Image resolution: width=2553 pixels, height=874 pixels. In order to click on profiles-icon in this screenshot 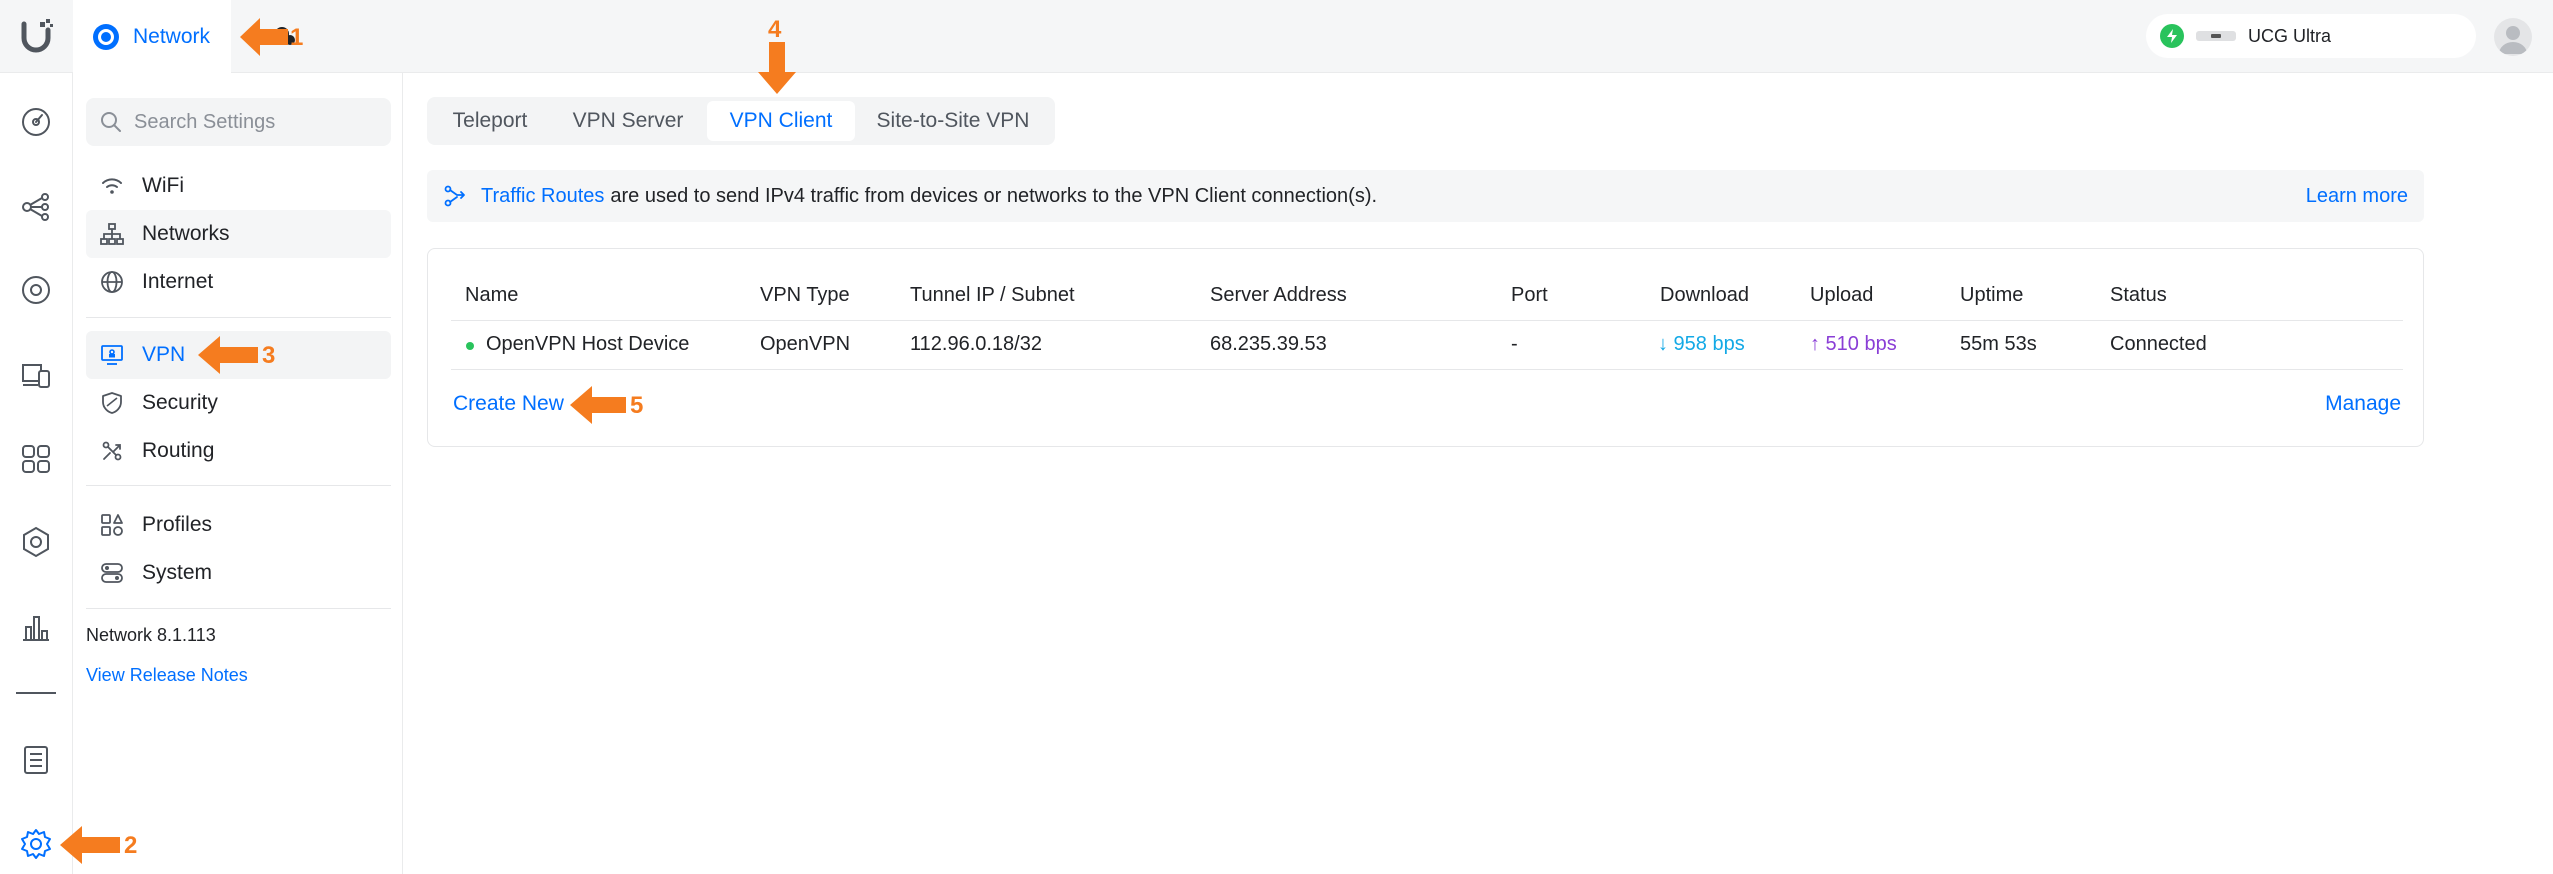, I will do `click(112, 525)`.